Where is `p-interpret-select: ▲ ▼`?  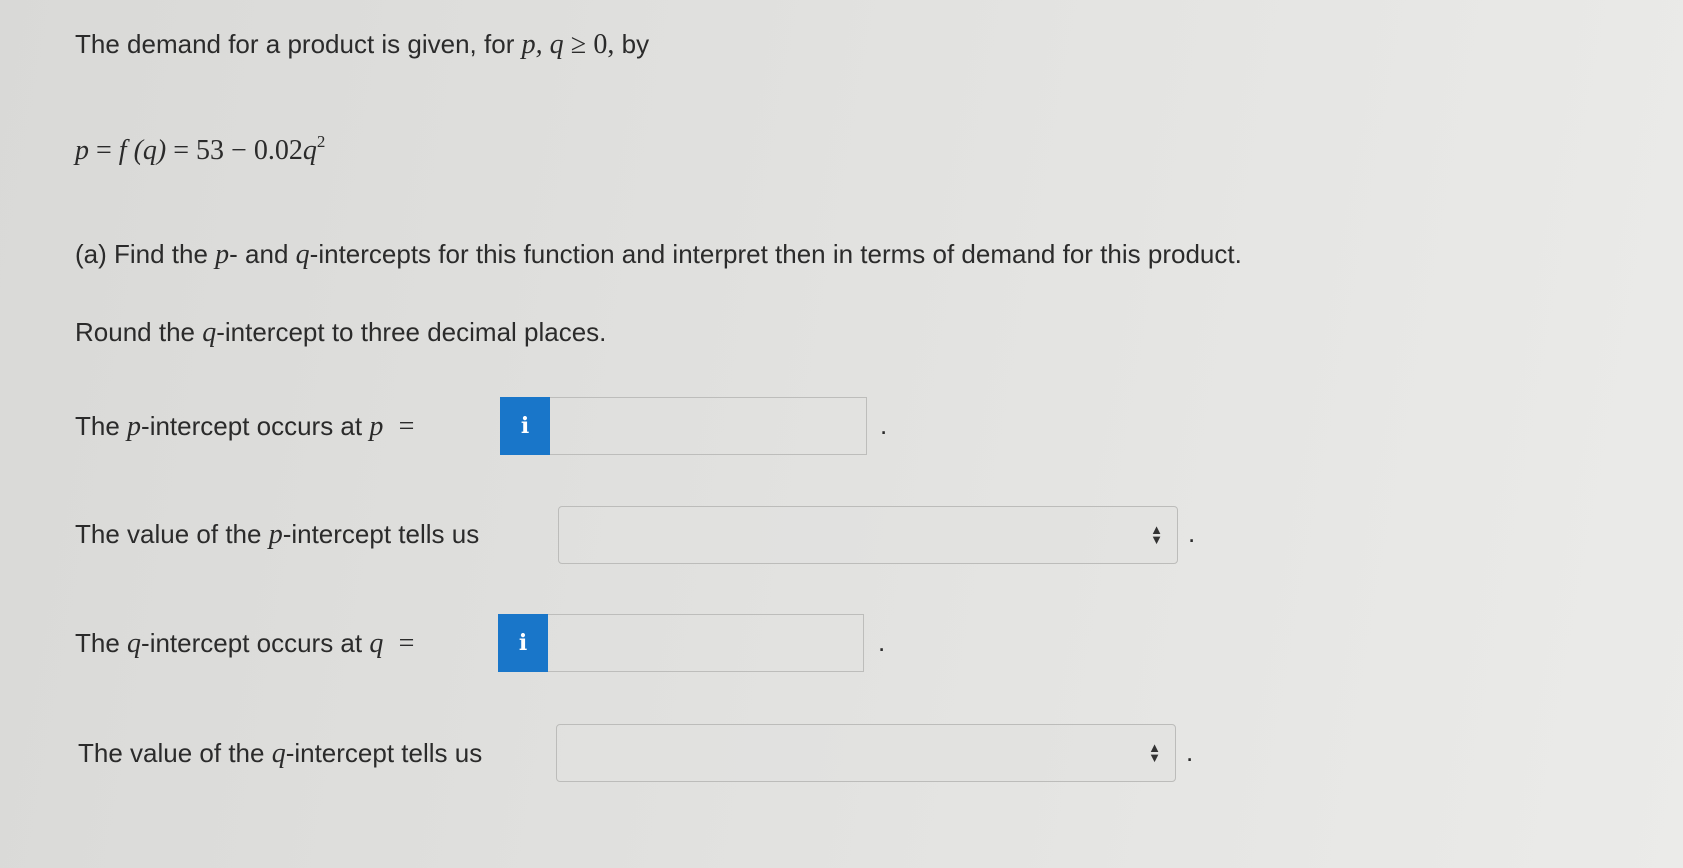
p-interpret-select: ▲ ▼ is located at coordinates (868, 535).